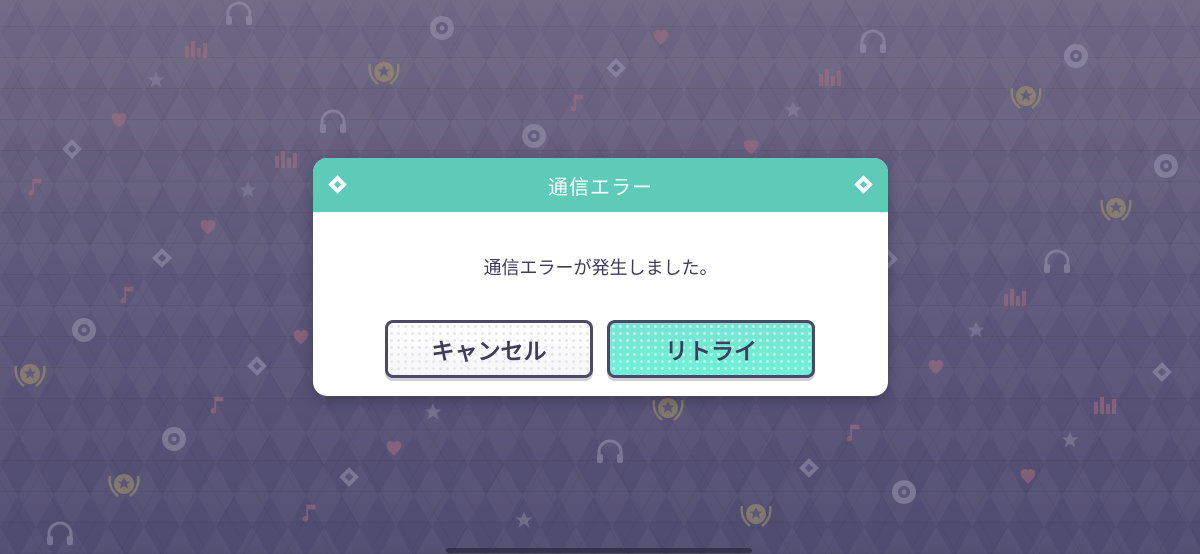  I want to click on retry-button: リトライ, so click(711, 349).